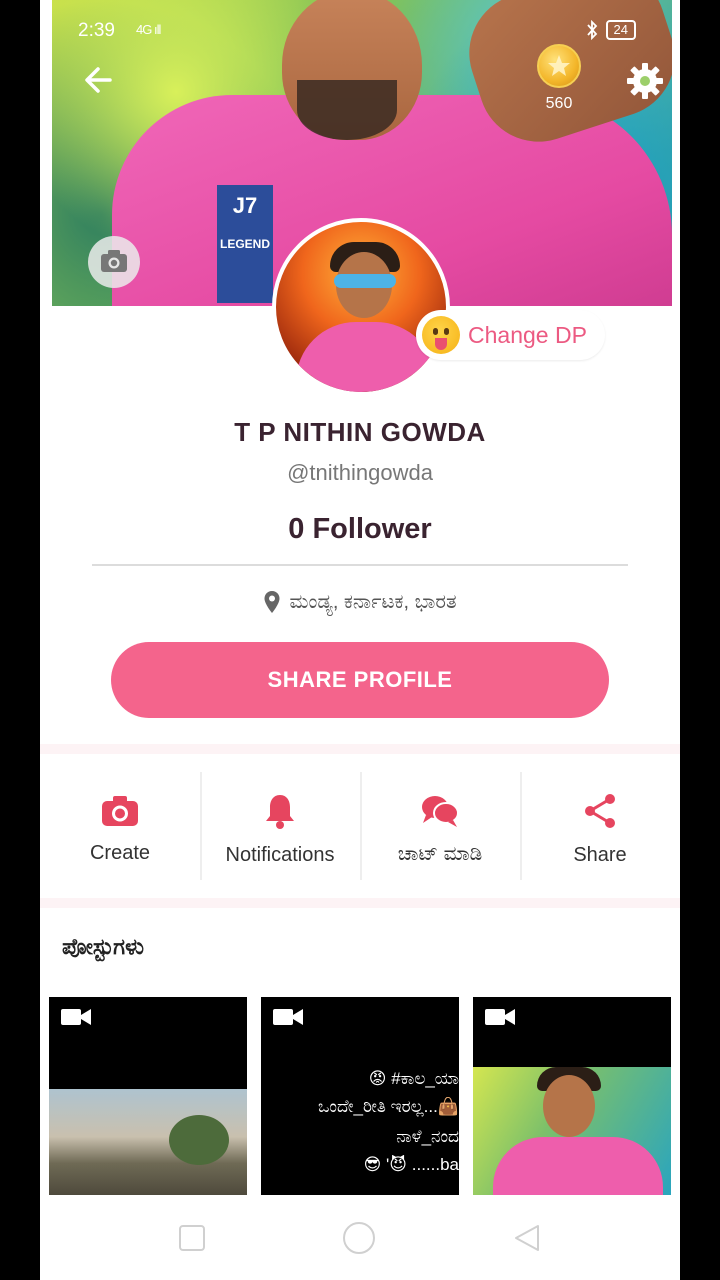  I want to click on notifications-button: Notifications, so click(280, 829).